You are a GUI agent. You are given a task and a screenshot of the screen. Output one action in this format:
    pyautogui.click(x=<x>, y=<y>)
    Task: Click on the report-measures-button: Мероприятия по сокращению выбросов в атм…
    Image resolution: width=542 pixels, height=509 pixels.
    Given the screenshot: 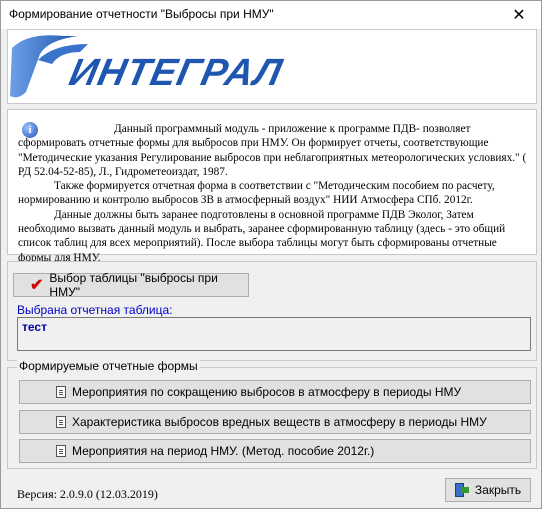 What is the action you would take?
    pyautogui.click(x=275, y=392)
    